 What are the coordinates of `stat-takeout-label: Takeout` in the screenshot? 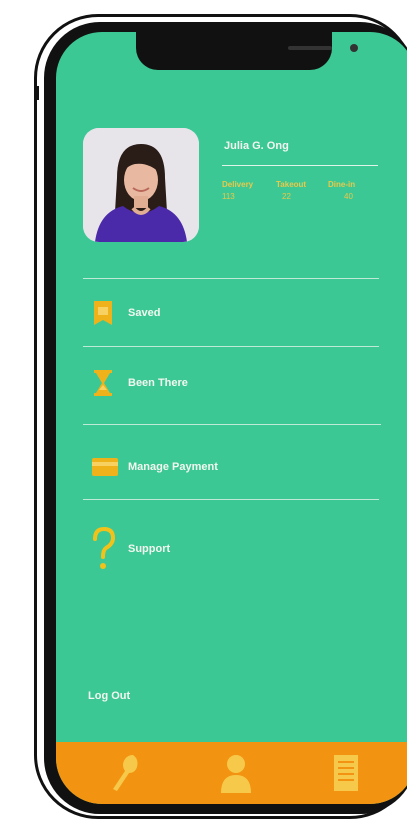 It's located at (291, 184).